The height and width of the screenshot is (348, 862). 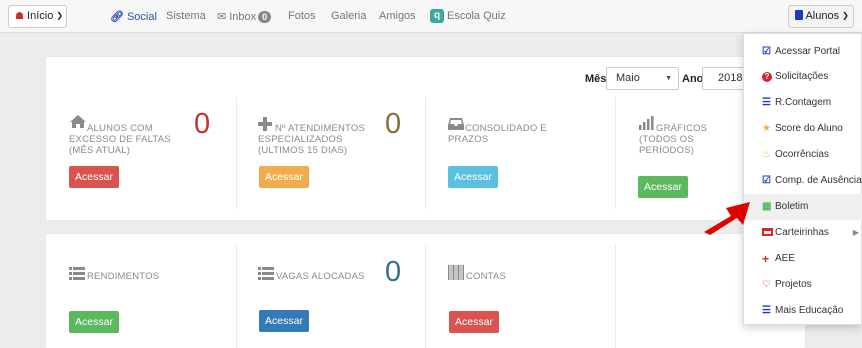 I want to click on nav-fotos-label: Fotos, so click(x=302, y=16).